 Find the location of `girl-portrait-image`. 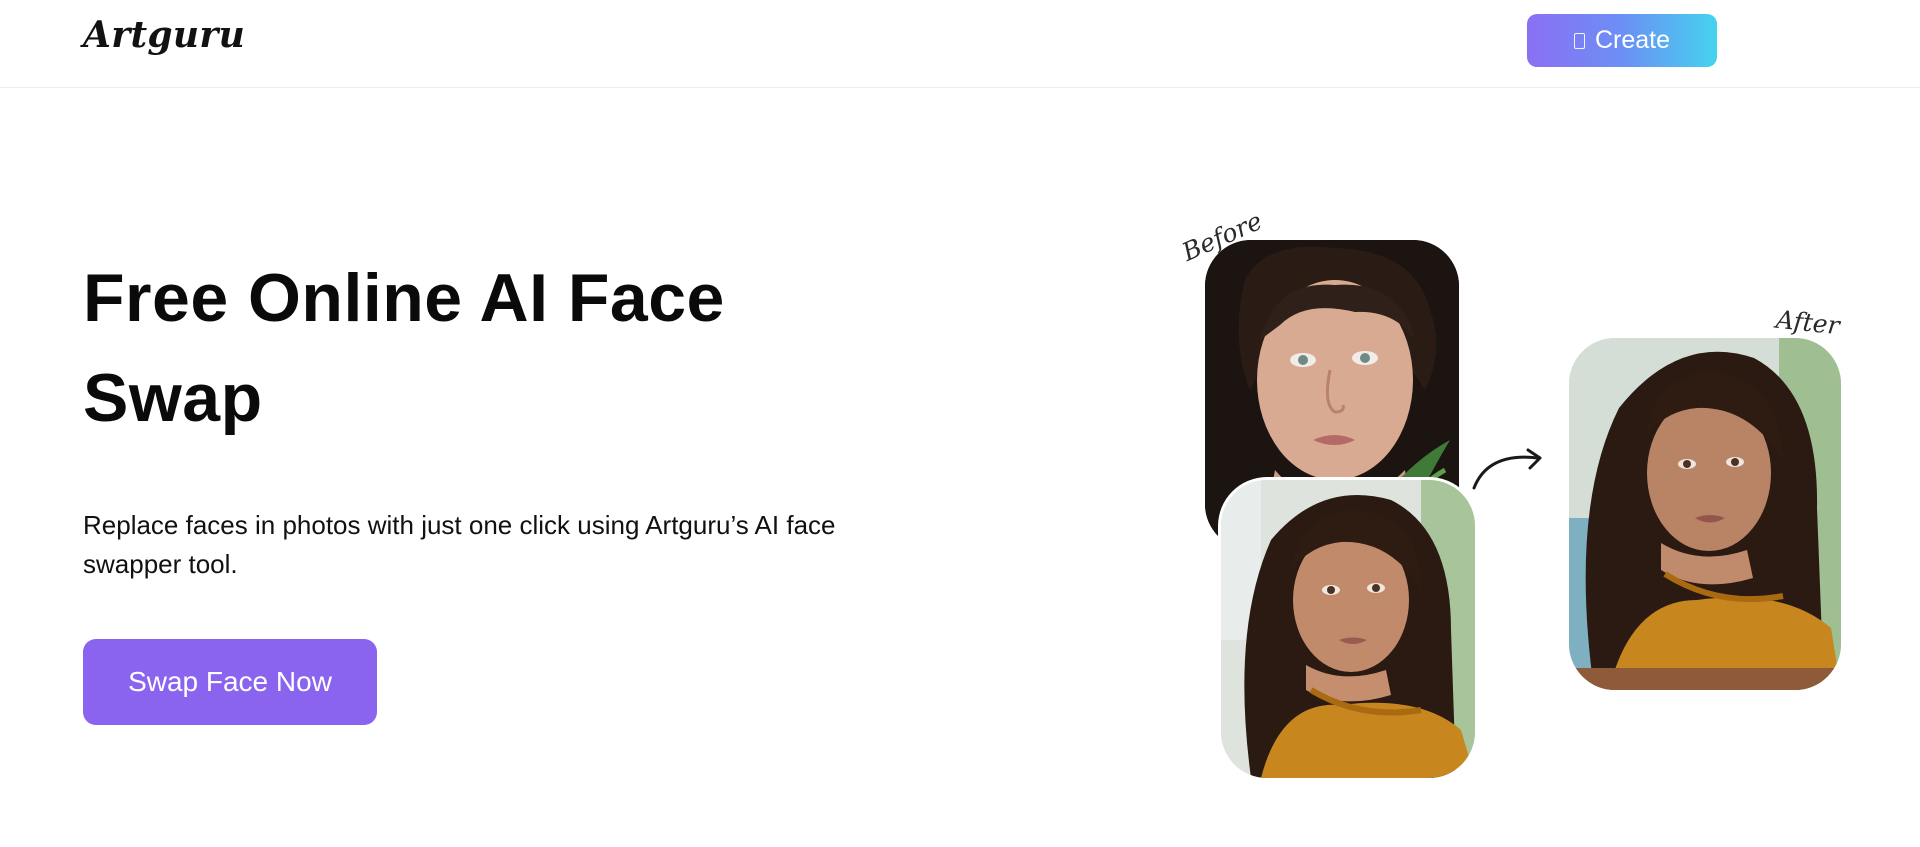

girl-portrait-image is located at coordinates (1348, 629).